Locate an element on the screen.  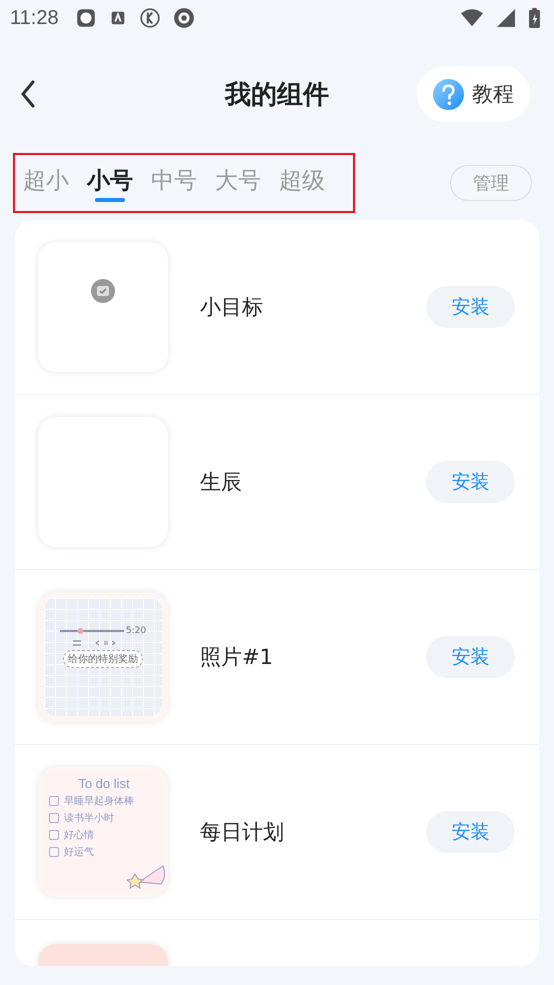
todo-item: 读书半小时 is located at coordinates (89, 818).